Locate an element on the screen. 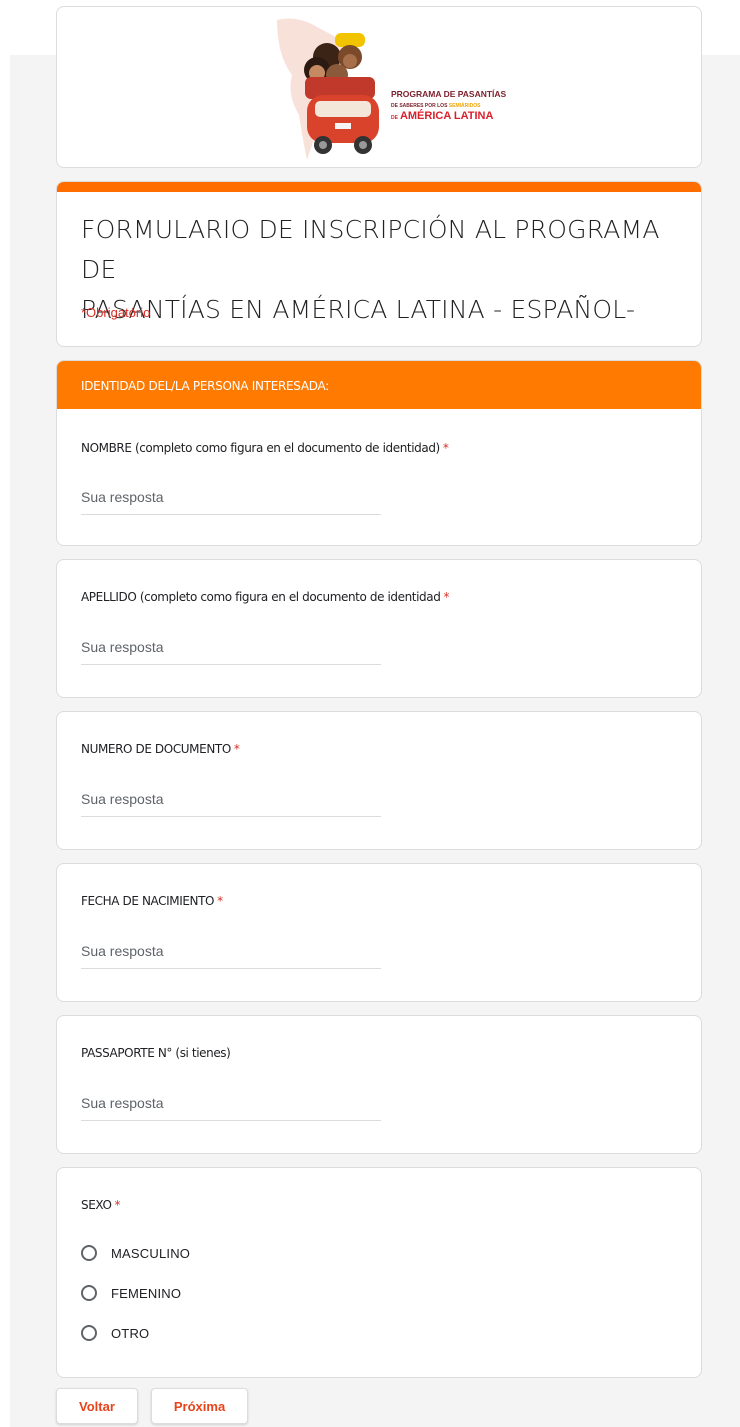  documento-input: Sua resposta is located at coordinates (231, 802).